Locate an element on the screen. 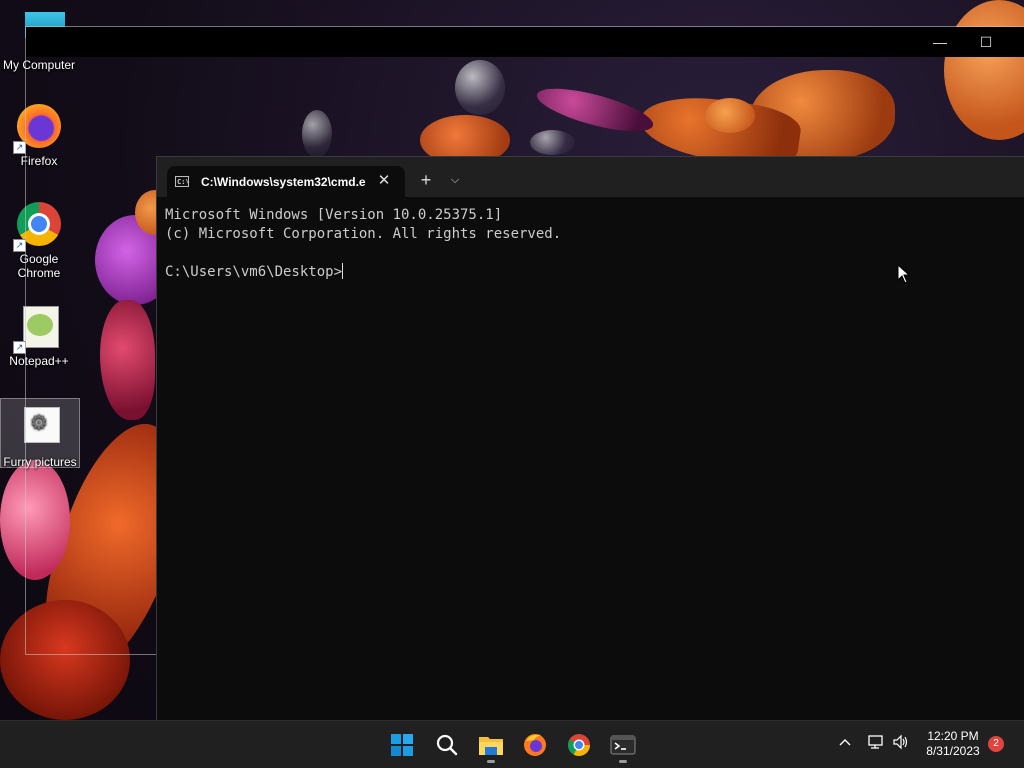 The width and height of the screenshot is (1024, 768). chrome-taskbar-button is located at coordinates (579, 745).